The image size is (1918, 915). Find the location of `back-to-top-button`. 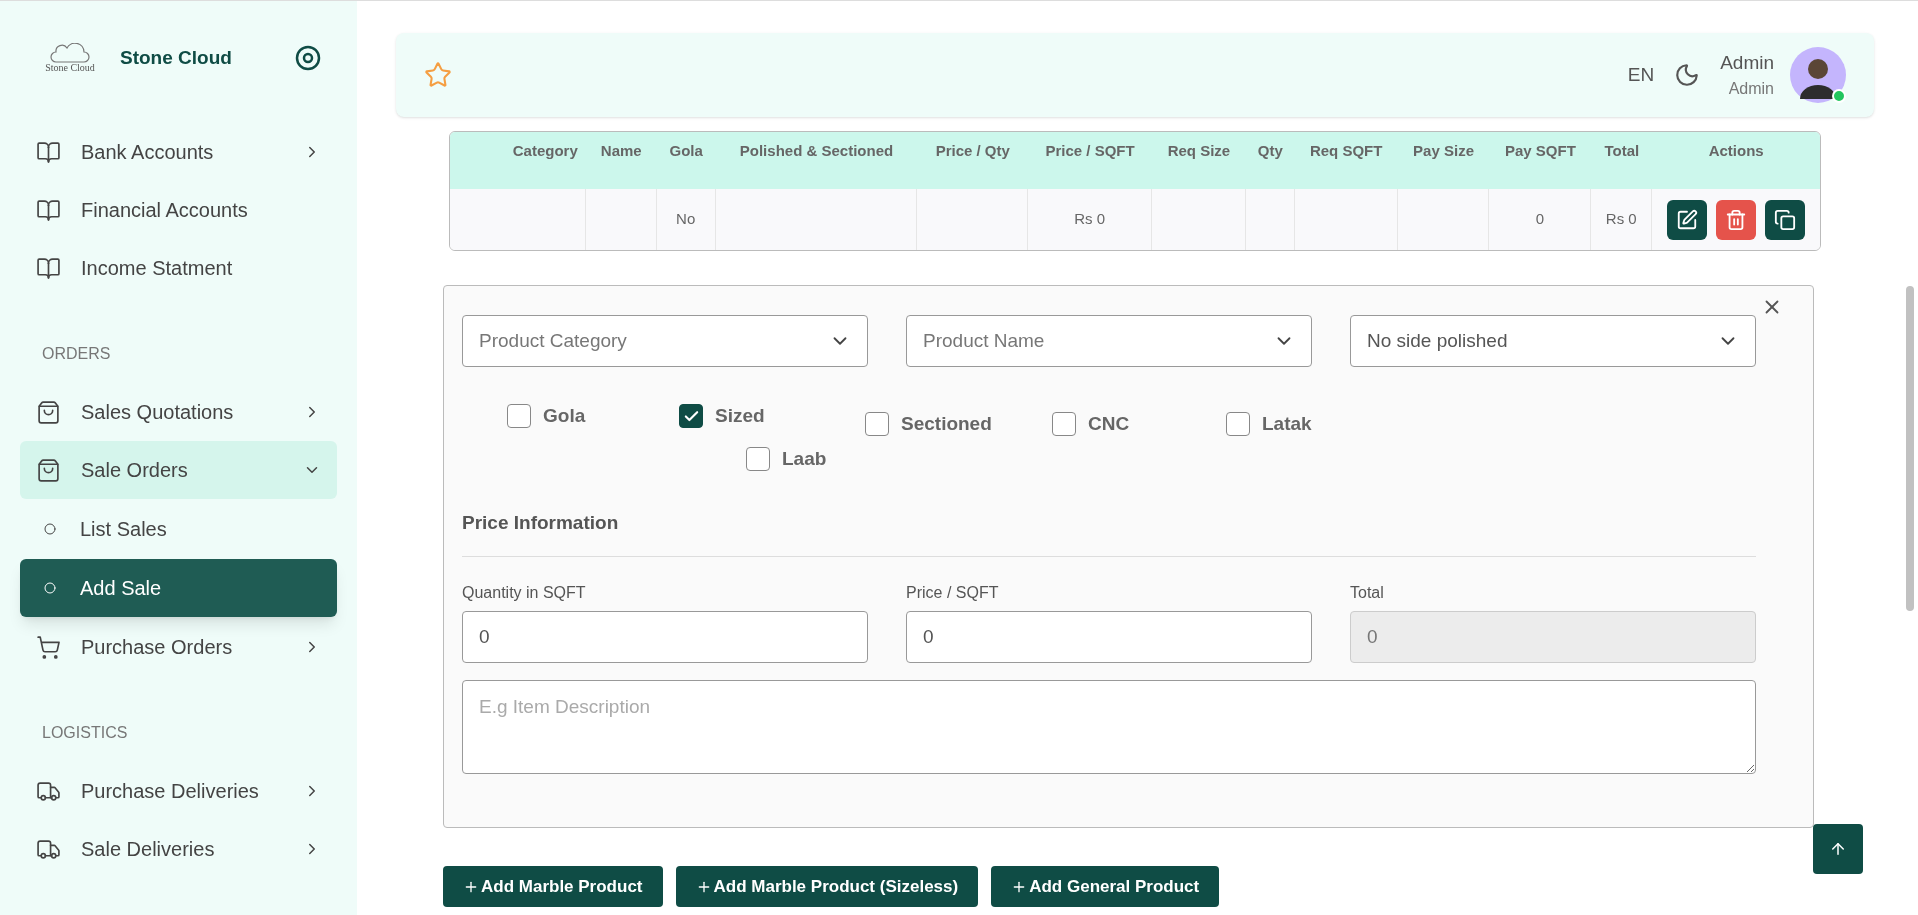

back-to-top-button is located at coordinates (1838, 849).